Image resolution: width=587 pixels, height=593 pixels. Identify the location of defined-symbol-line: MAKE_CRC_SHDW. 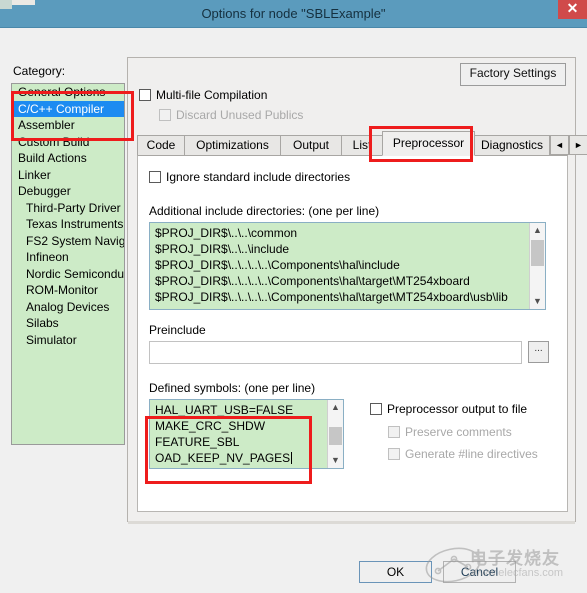
(238, 426).